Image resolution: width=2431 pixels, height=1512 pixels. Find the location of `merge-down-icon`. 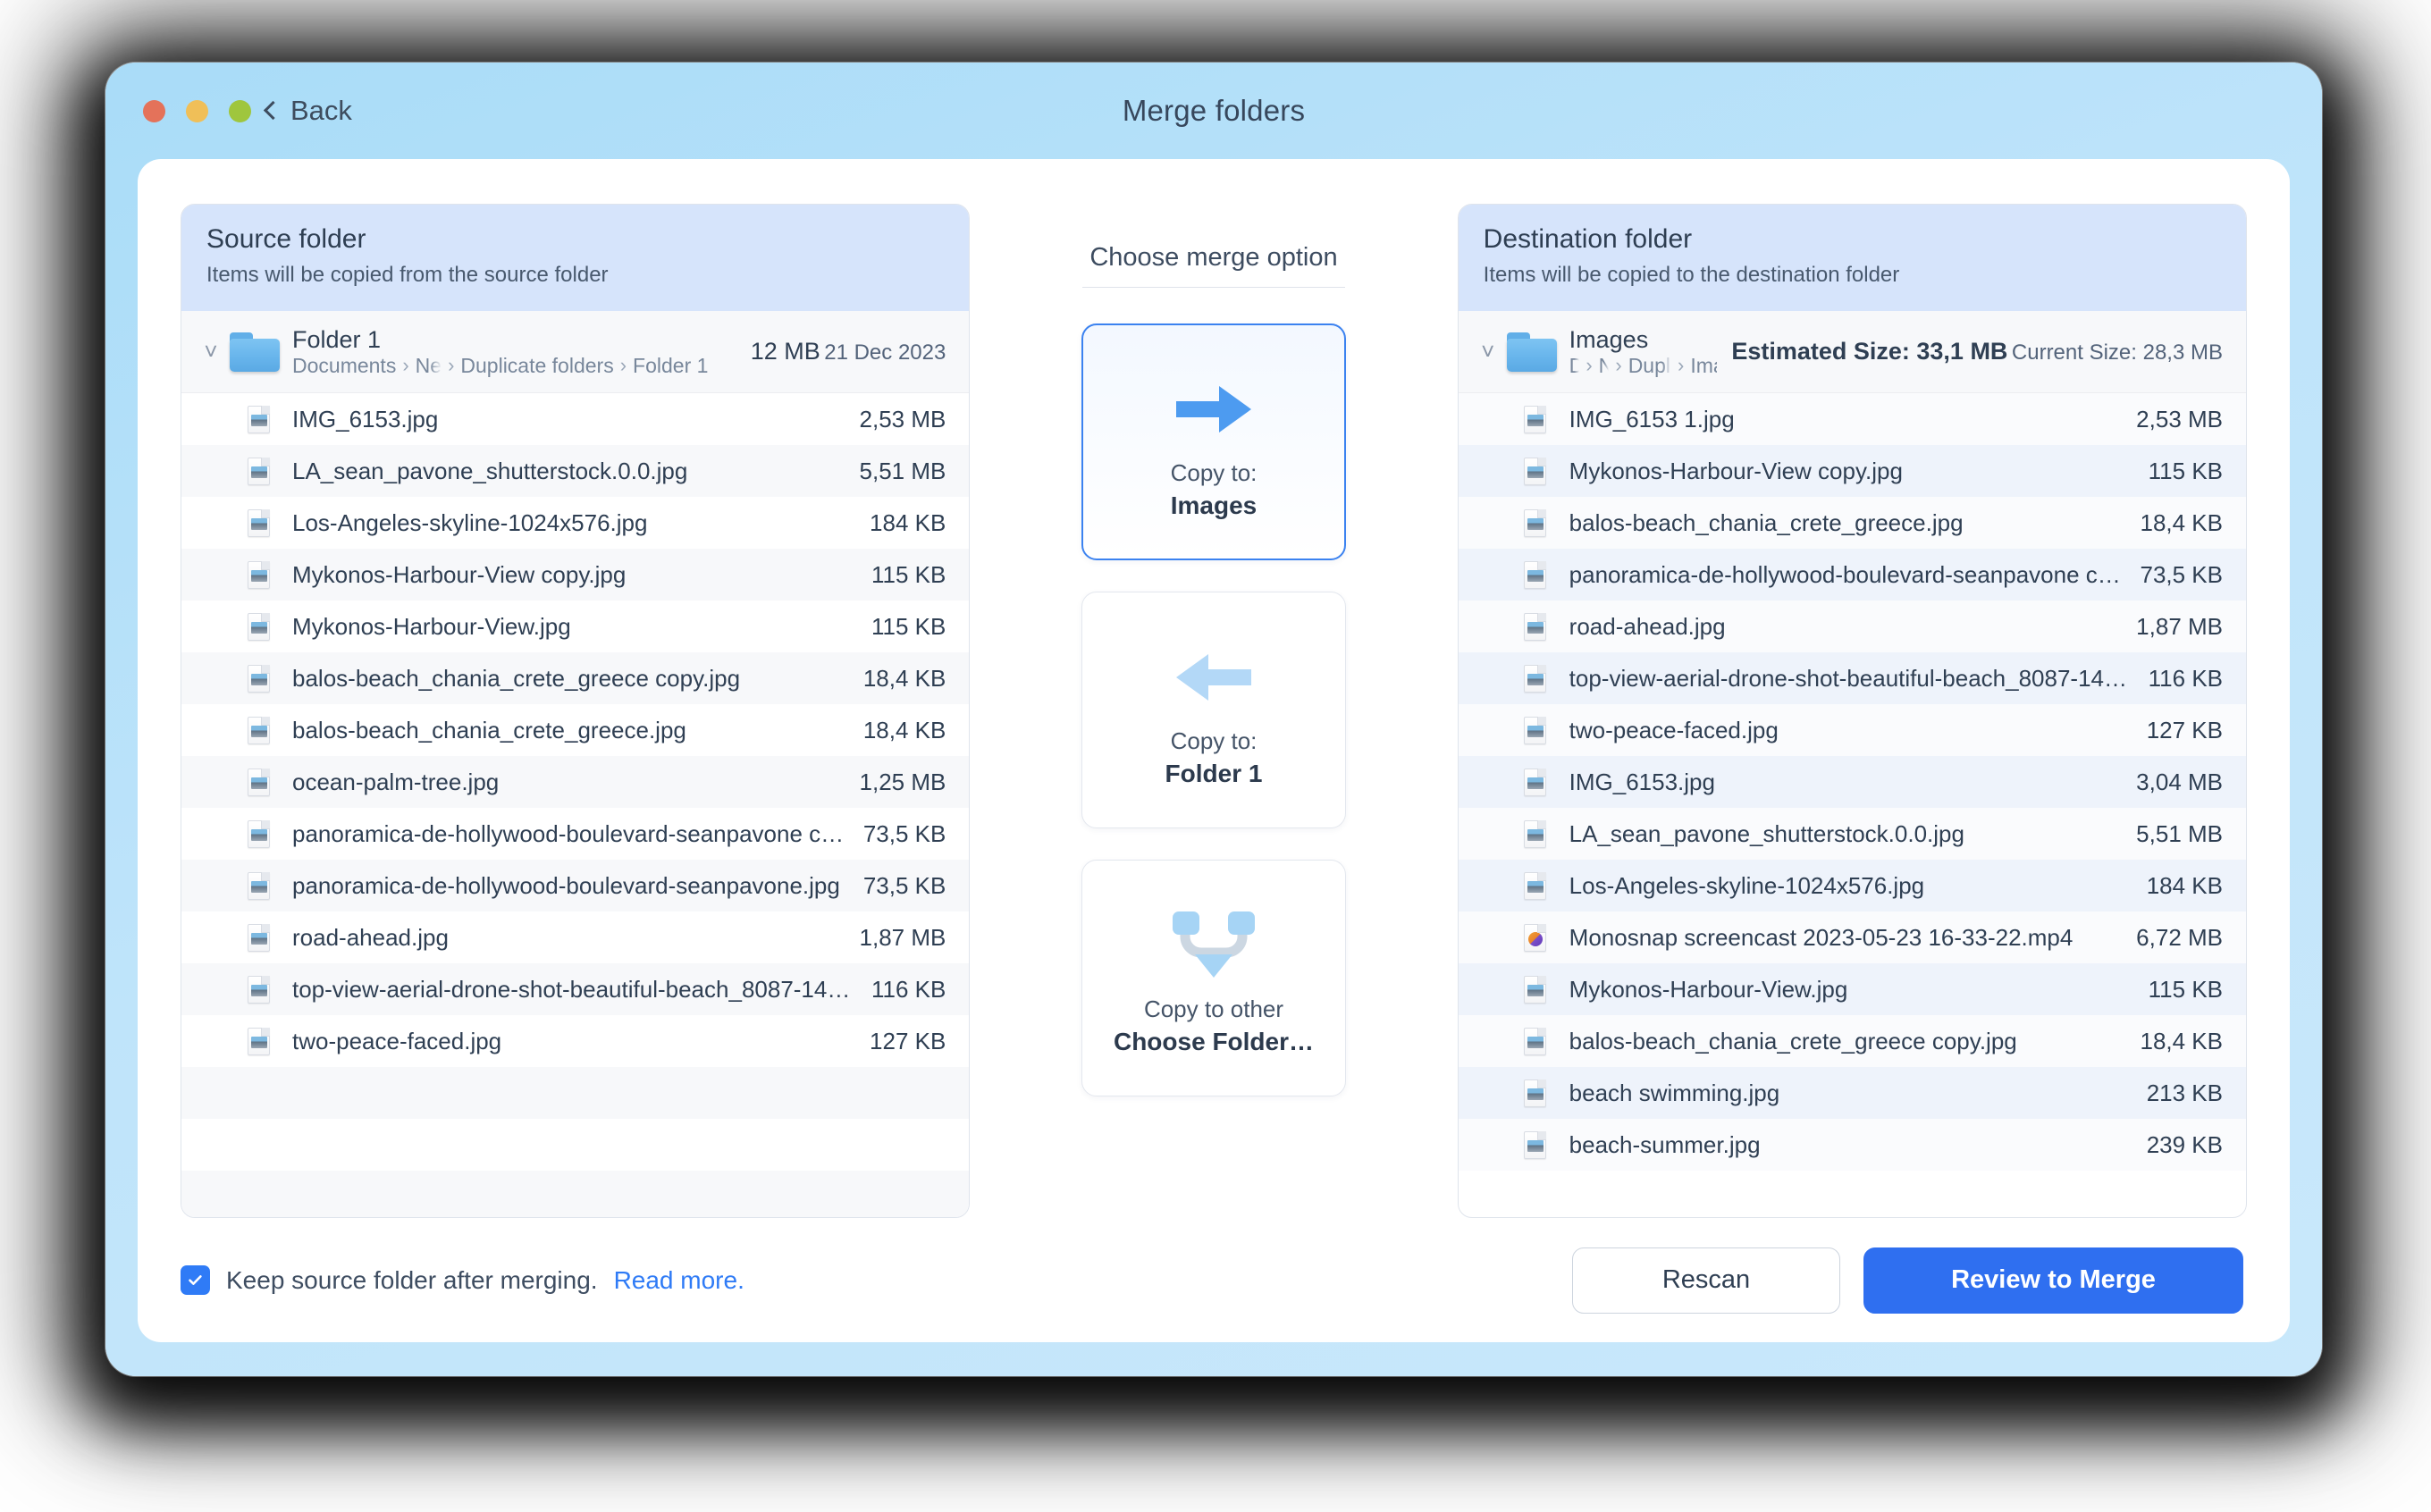

merge-down-icon is located at coordinates (1214, 945).